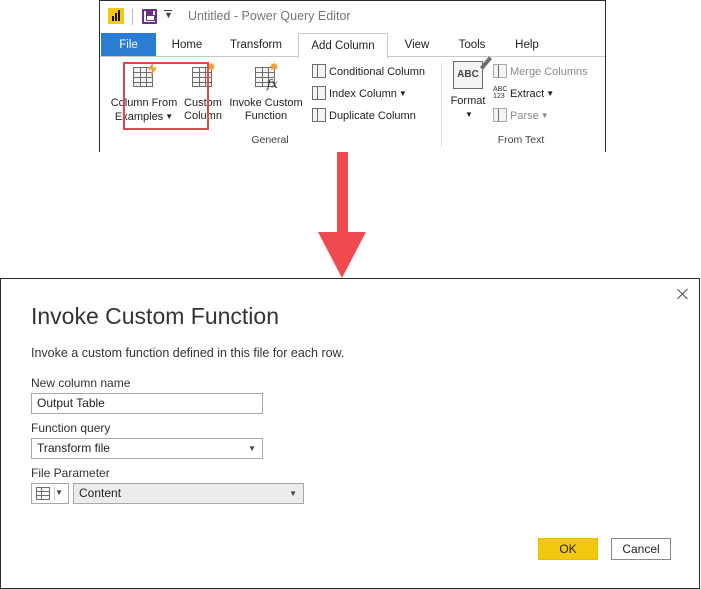  Describe the element at coordinates (500, 115) in the screenshot. I see `parse-icon` at that location.